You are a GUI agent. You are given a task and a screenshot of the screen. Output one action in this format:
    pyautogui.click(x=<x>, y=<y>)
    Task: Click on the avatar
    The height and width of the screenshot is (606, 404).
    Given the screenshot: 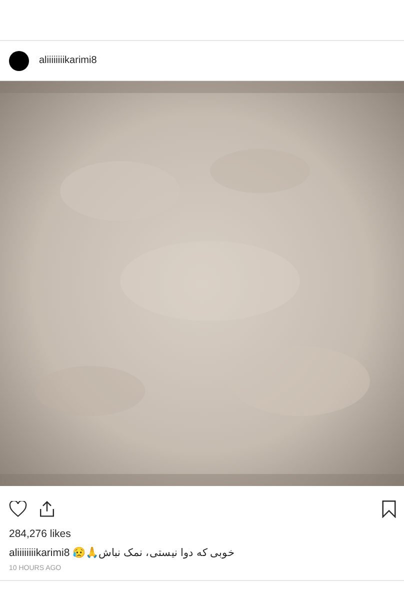 What is the action you would take?
    pyautogui.click(x=19, y=60)
    